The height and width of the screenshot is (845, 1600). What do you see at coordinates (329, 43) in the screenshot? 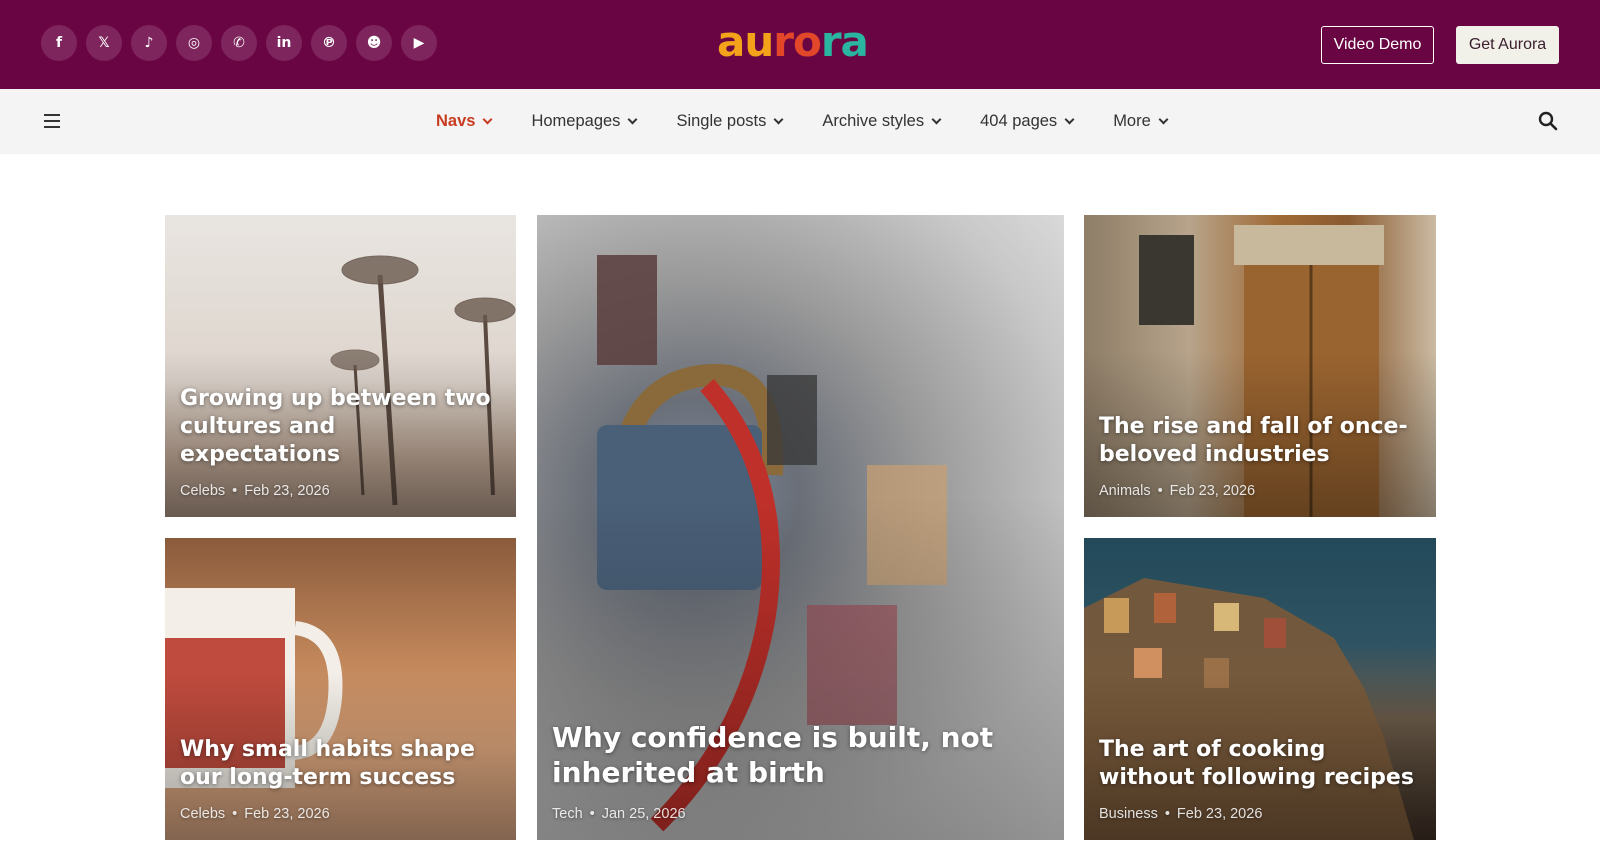
I see `pinterest-icon: ℗` at bounding box center [329, 43].